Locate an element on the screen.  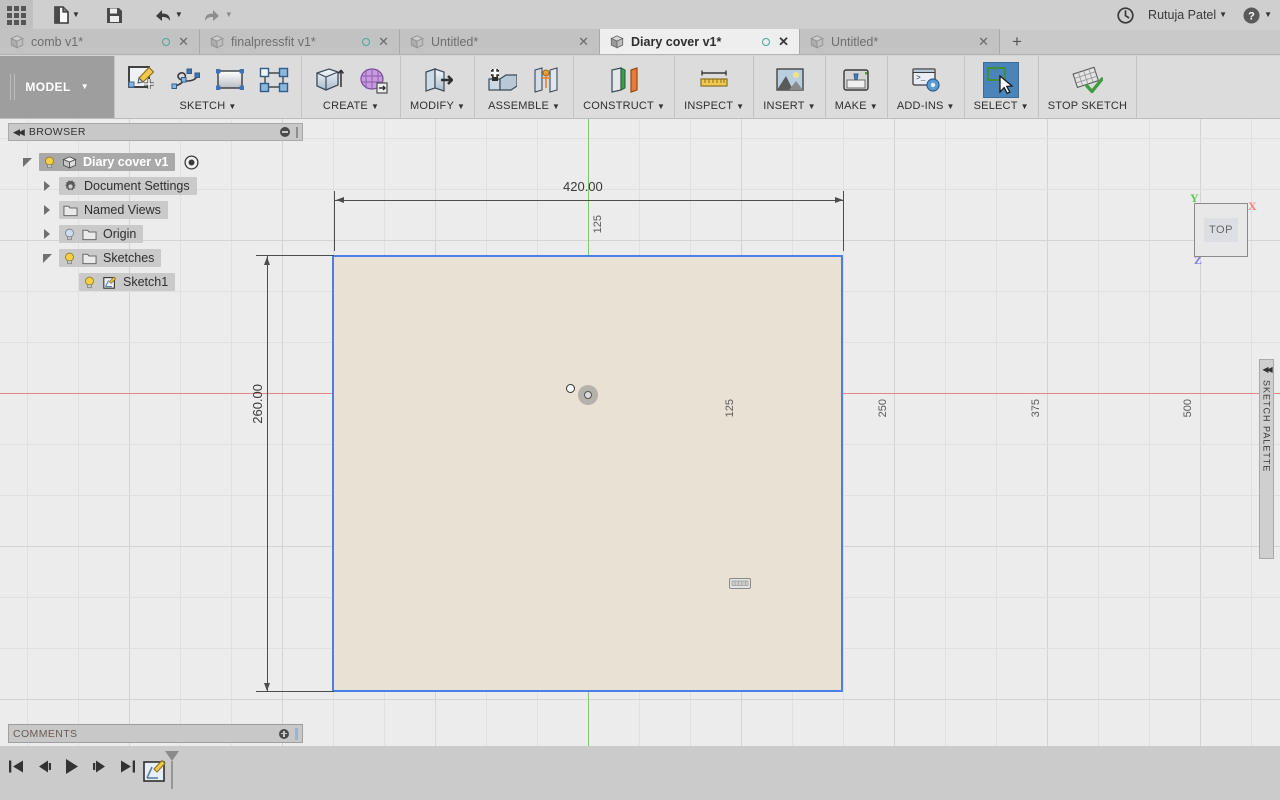
undo-button: ▼ is located at coordinates (168, 15).